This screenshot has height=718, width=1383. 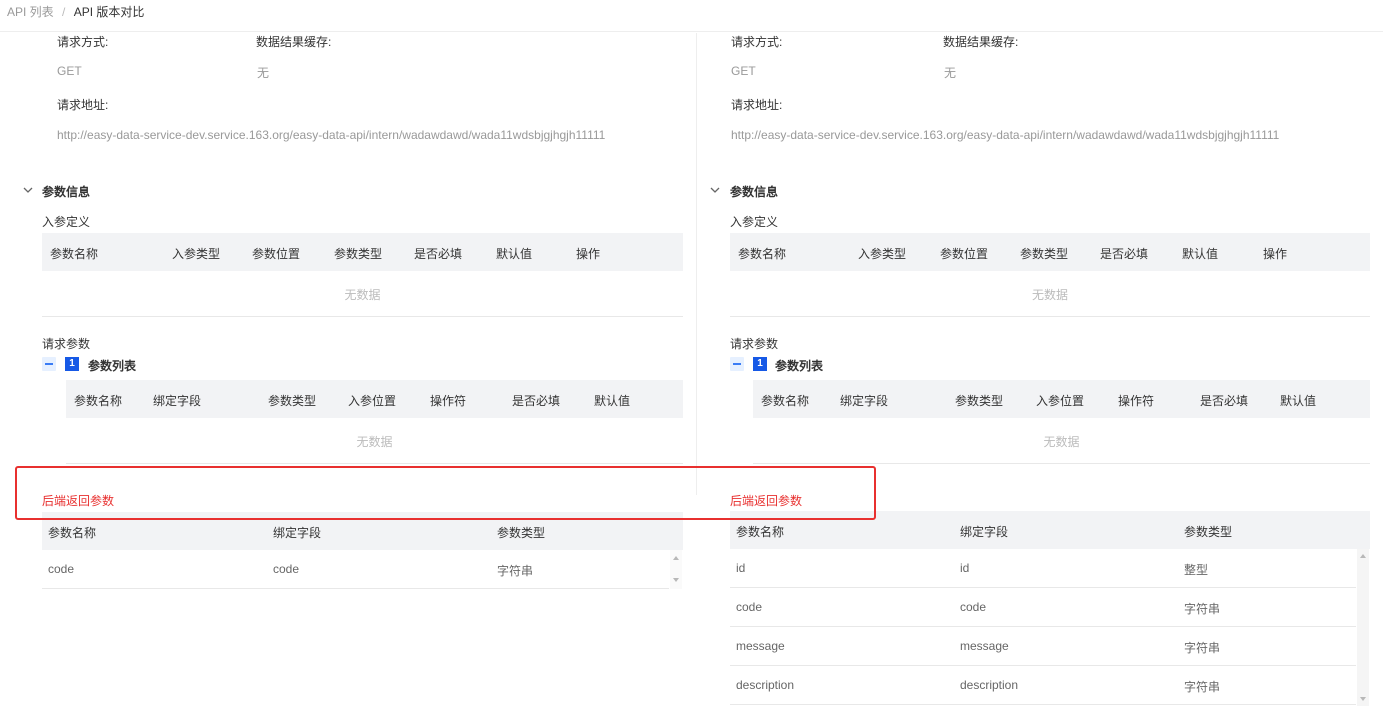 What do you see at coordinates (965, 568) in the screenshot?
I see `cell-bind-field: id` at bounding box center [965, 568].